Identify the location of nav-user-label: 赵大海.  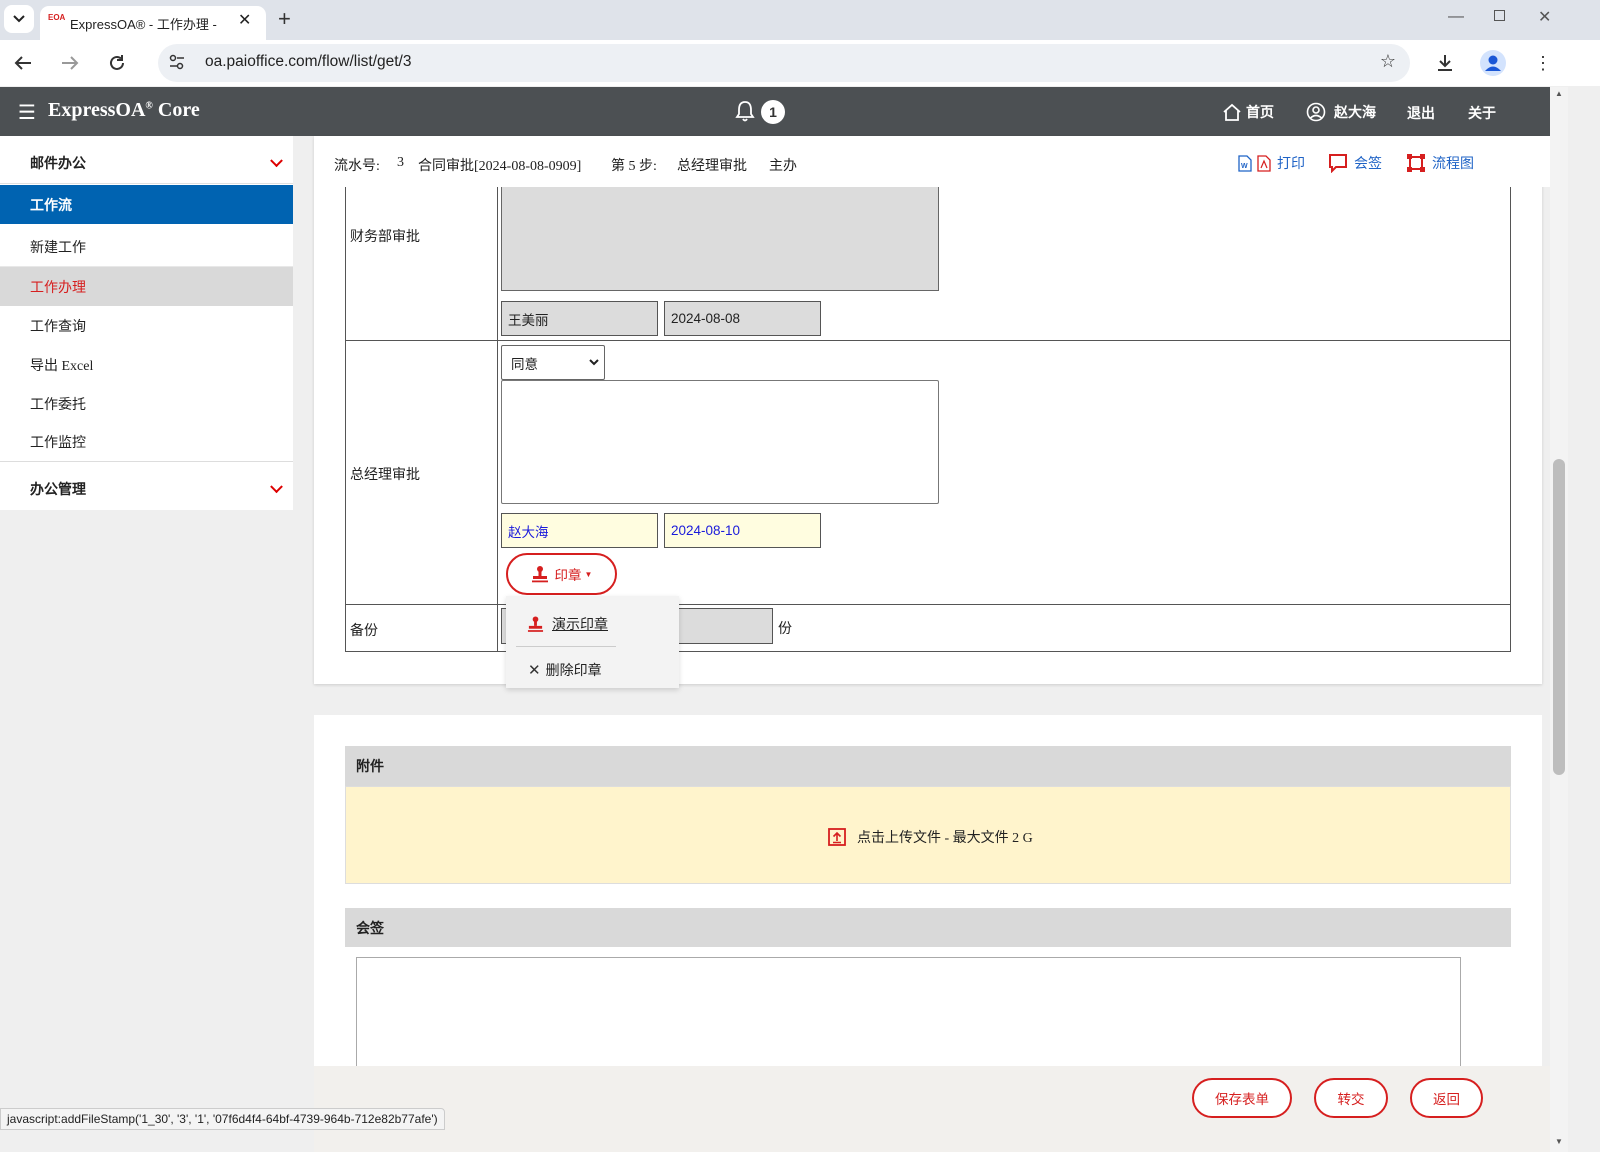
(1355, 113).